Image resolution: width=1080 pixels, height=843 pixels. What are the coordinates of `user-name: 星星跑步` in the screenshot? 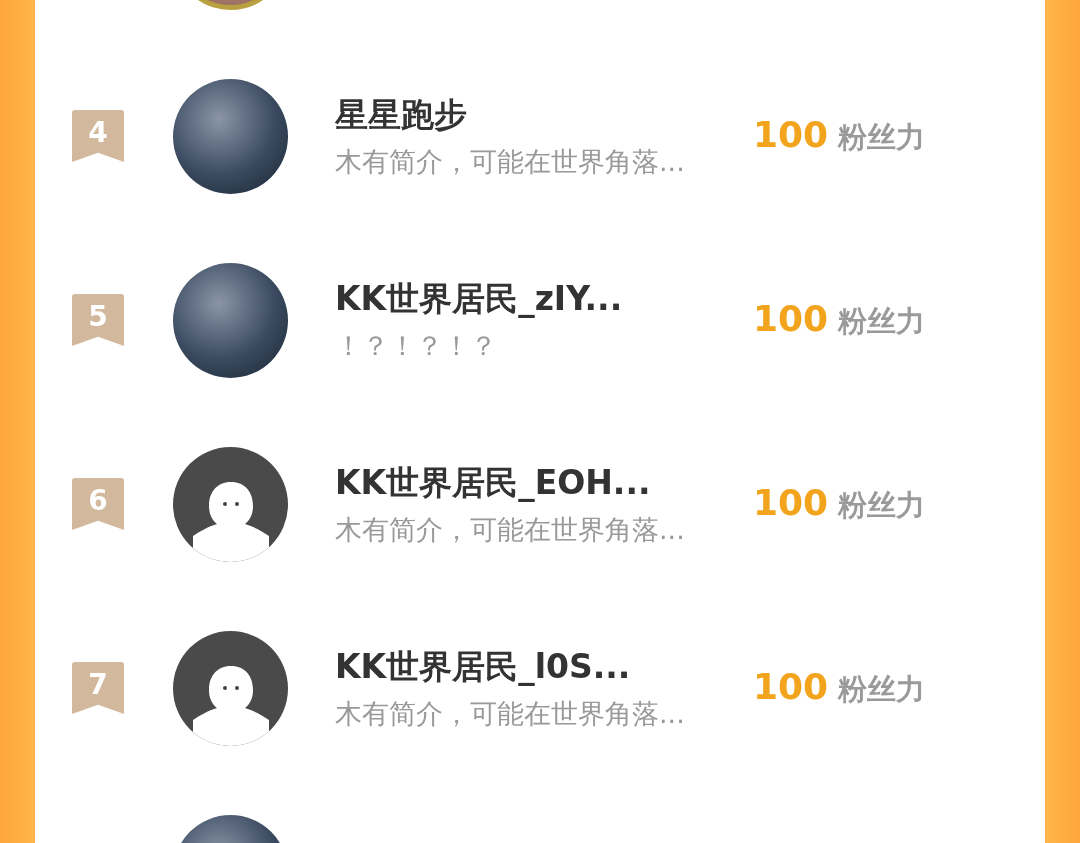 It's located at (401, 114).